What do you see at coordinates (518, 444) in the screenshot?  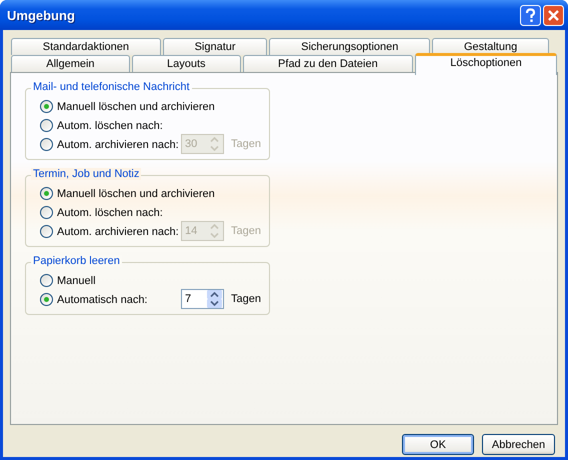 I see `dialog-button: Abbrechen` at bounding box center [518, 444].